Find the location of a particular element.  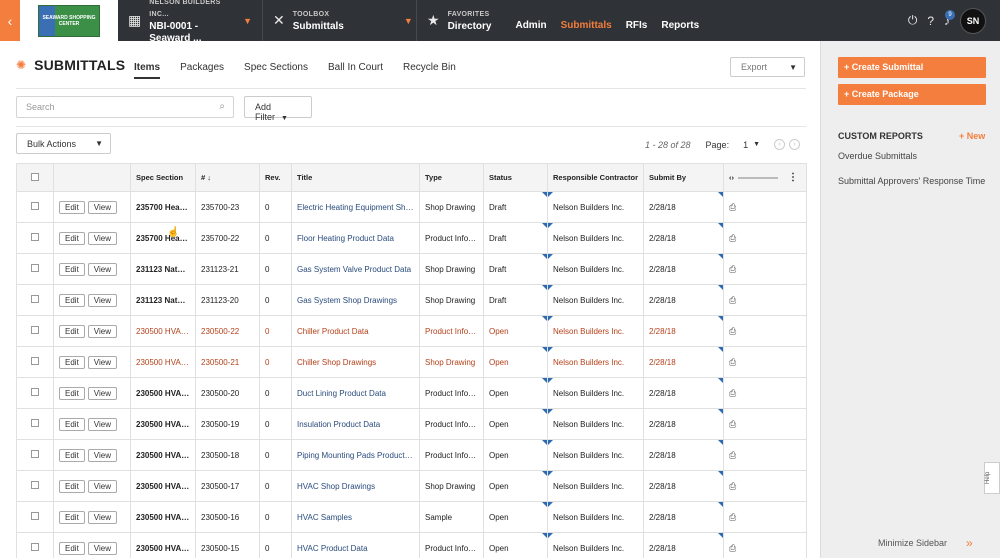

bell-icon: ♪ 9 is located at coordinates (949, 18).